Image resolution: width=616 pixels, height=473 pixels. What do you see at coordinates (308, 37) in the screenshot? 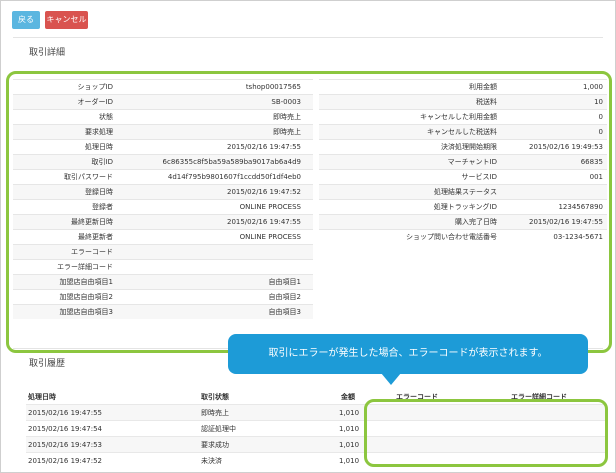
I see `divider` at bounding box center [308, 37].